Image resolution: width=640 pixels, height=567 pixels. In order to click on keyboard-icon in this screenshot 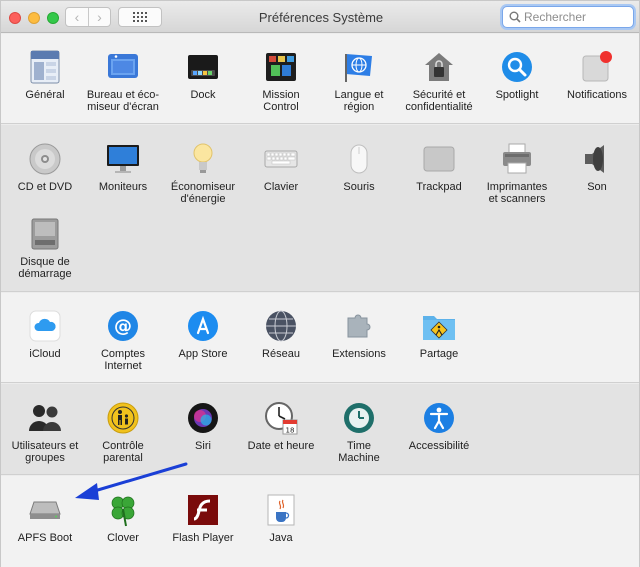, I will do `click(281, 159)`.